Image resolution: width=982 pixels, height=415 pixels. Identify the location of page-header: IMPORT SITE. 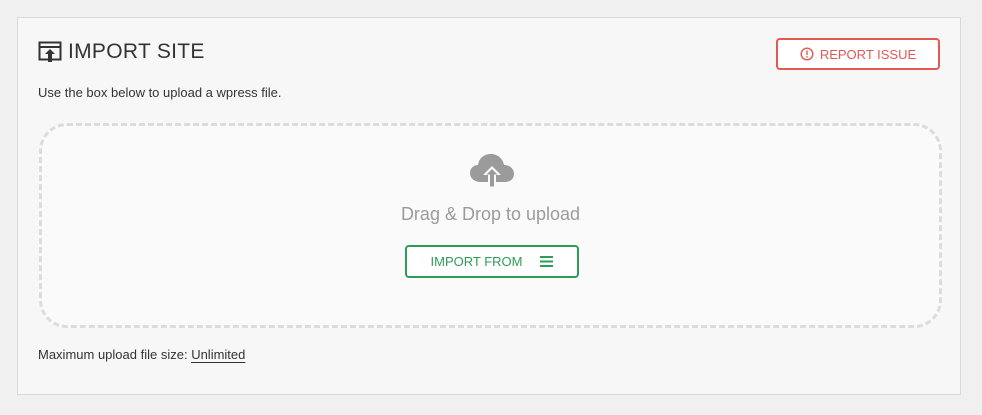
(121, 52).